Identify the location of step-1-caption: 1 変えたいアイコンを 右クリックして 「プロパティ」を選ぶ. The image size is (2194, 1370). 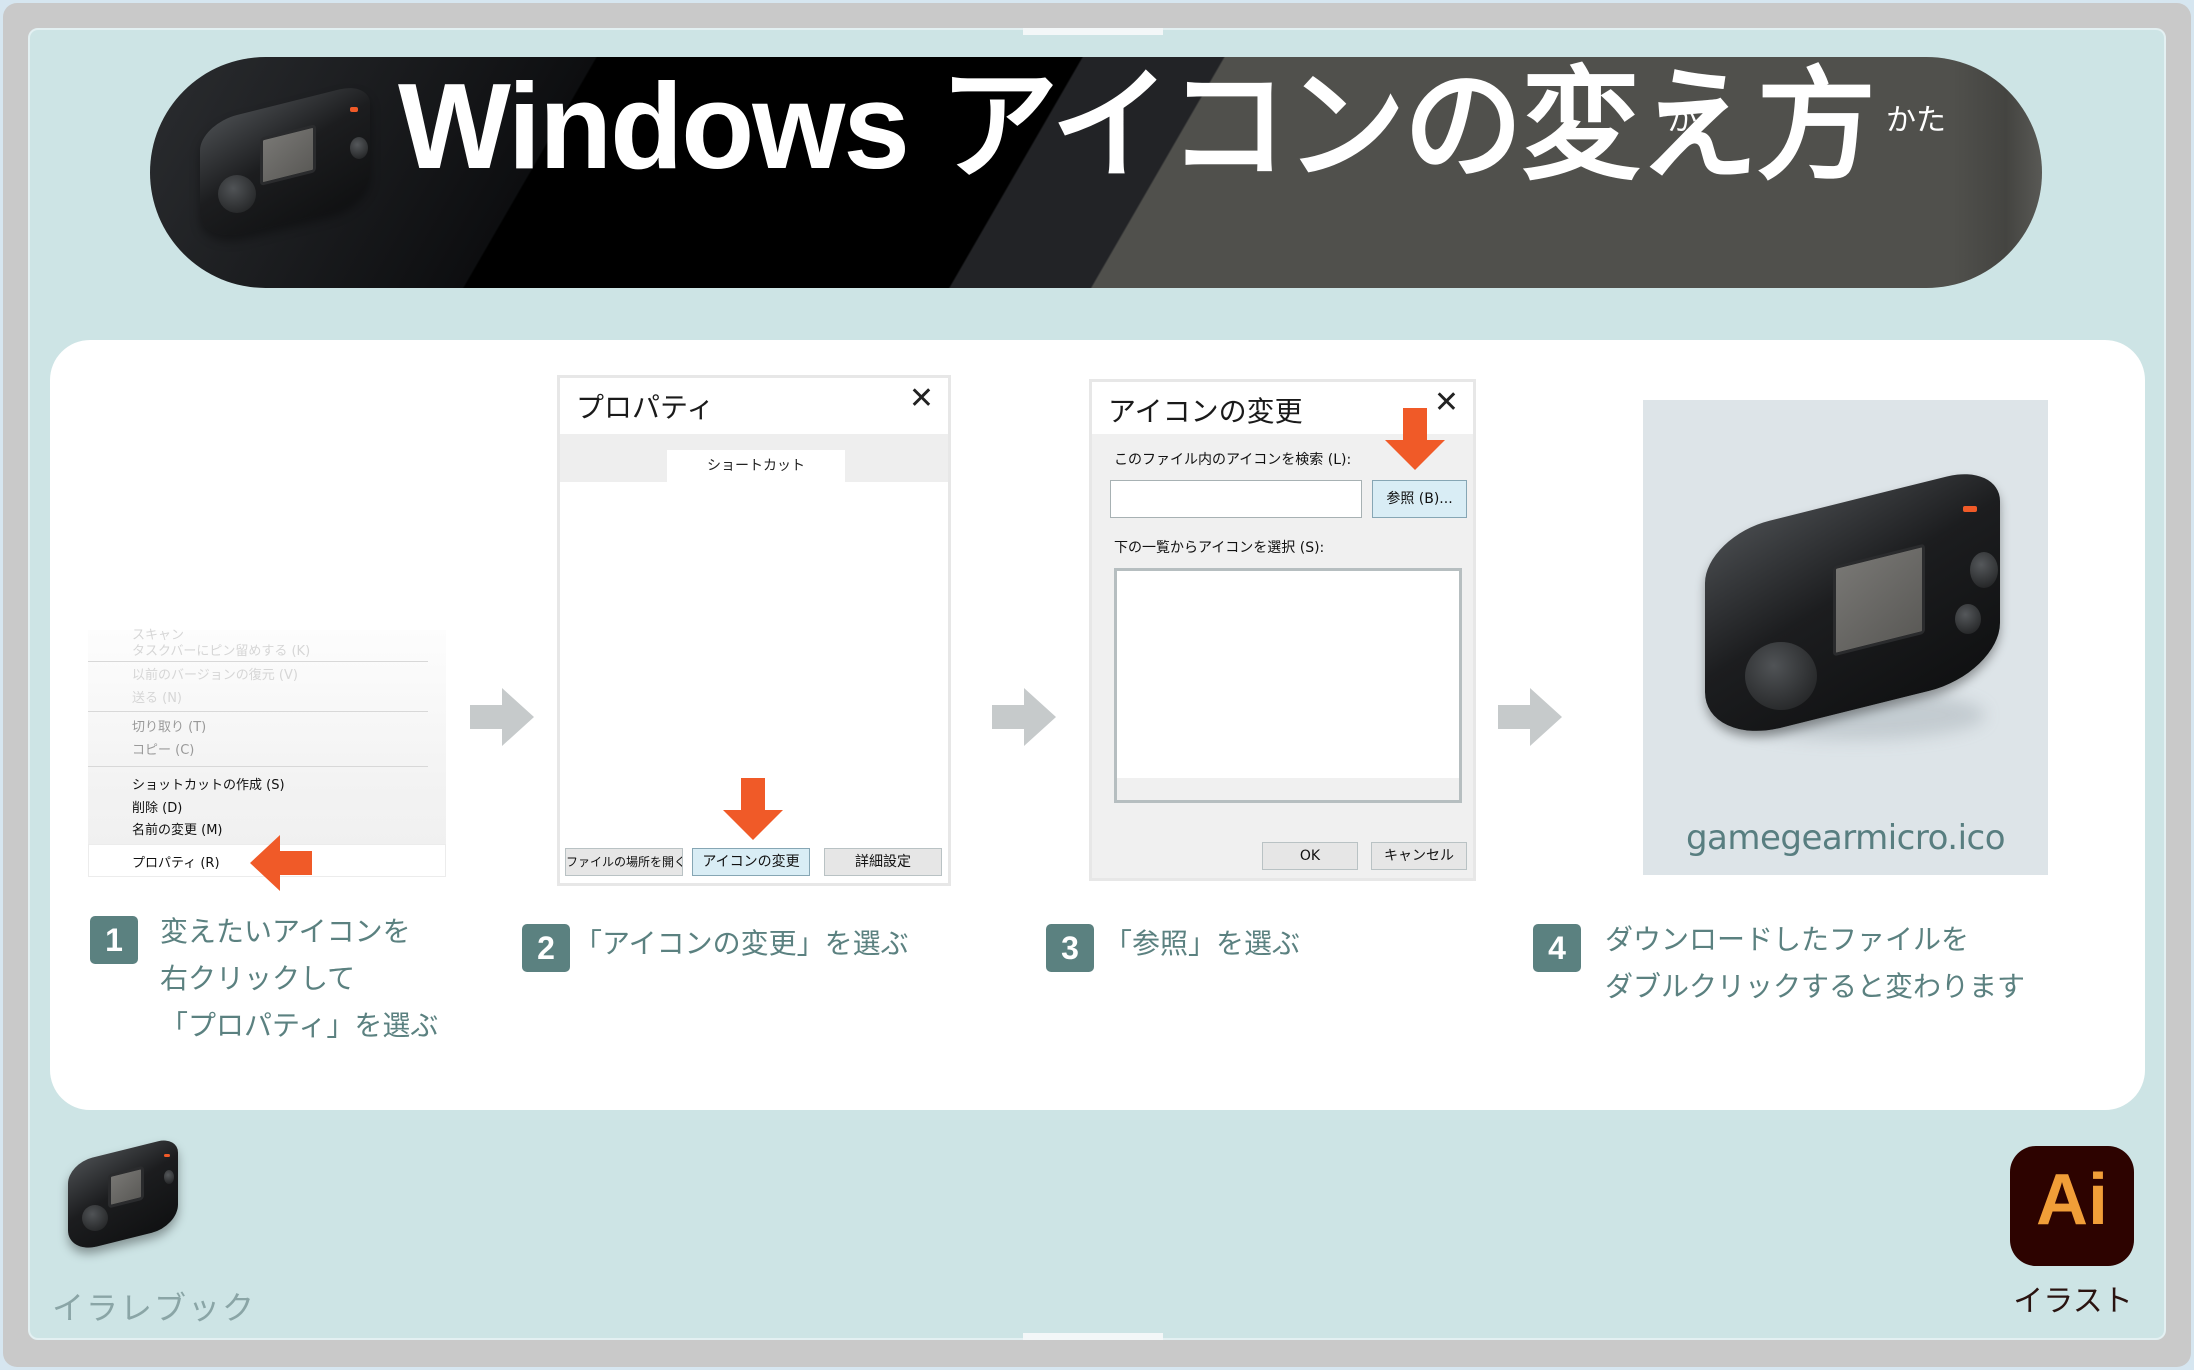
(264, 982).